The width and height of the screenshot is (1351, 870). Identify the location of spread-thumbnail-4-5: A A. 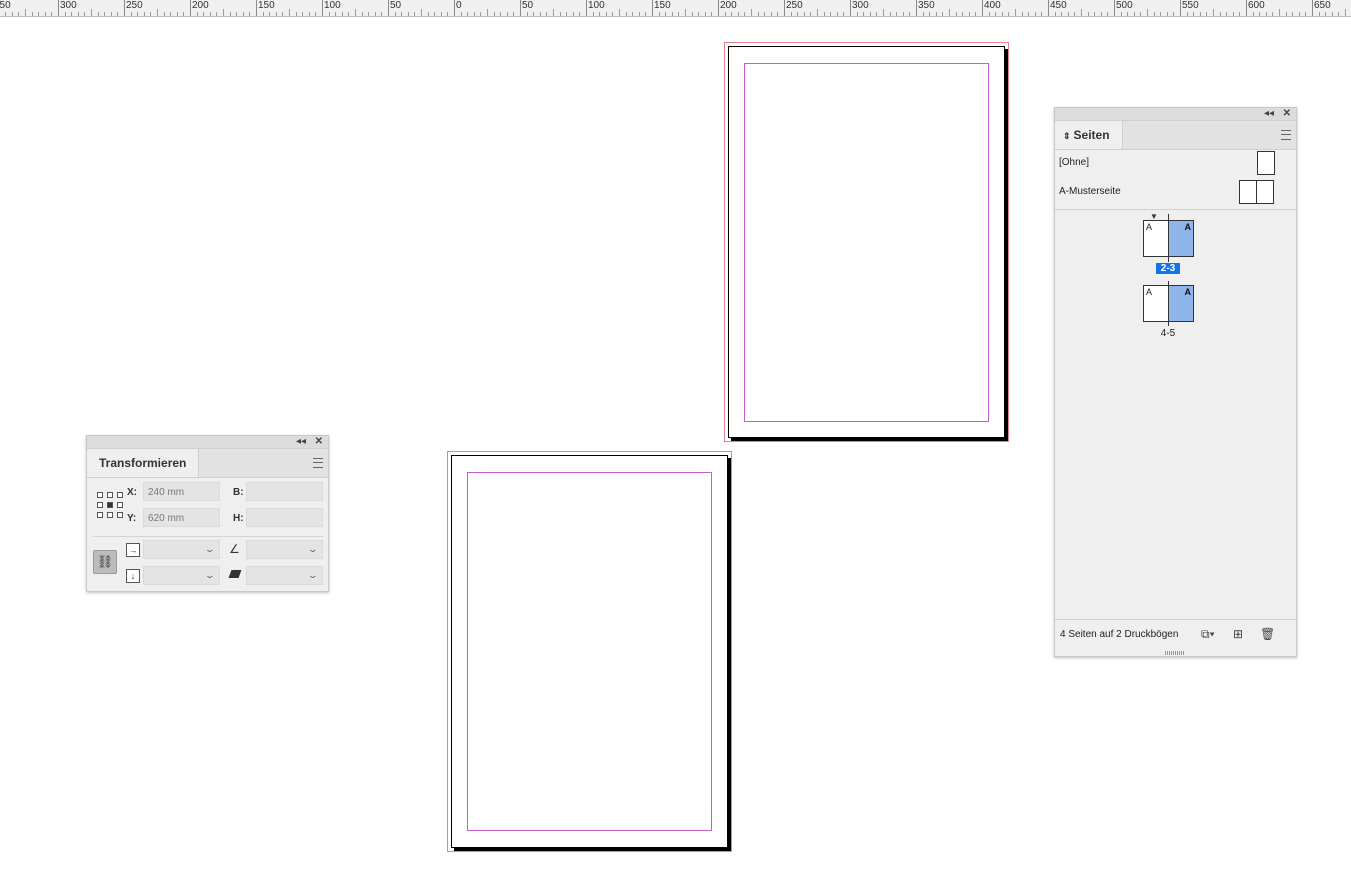
(1168, 303).